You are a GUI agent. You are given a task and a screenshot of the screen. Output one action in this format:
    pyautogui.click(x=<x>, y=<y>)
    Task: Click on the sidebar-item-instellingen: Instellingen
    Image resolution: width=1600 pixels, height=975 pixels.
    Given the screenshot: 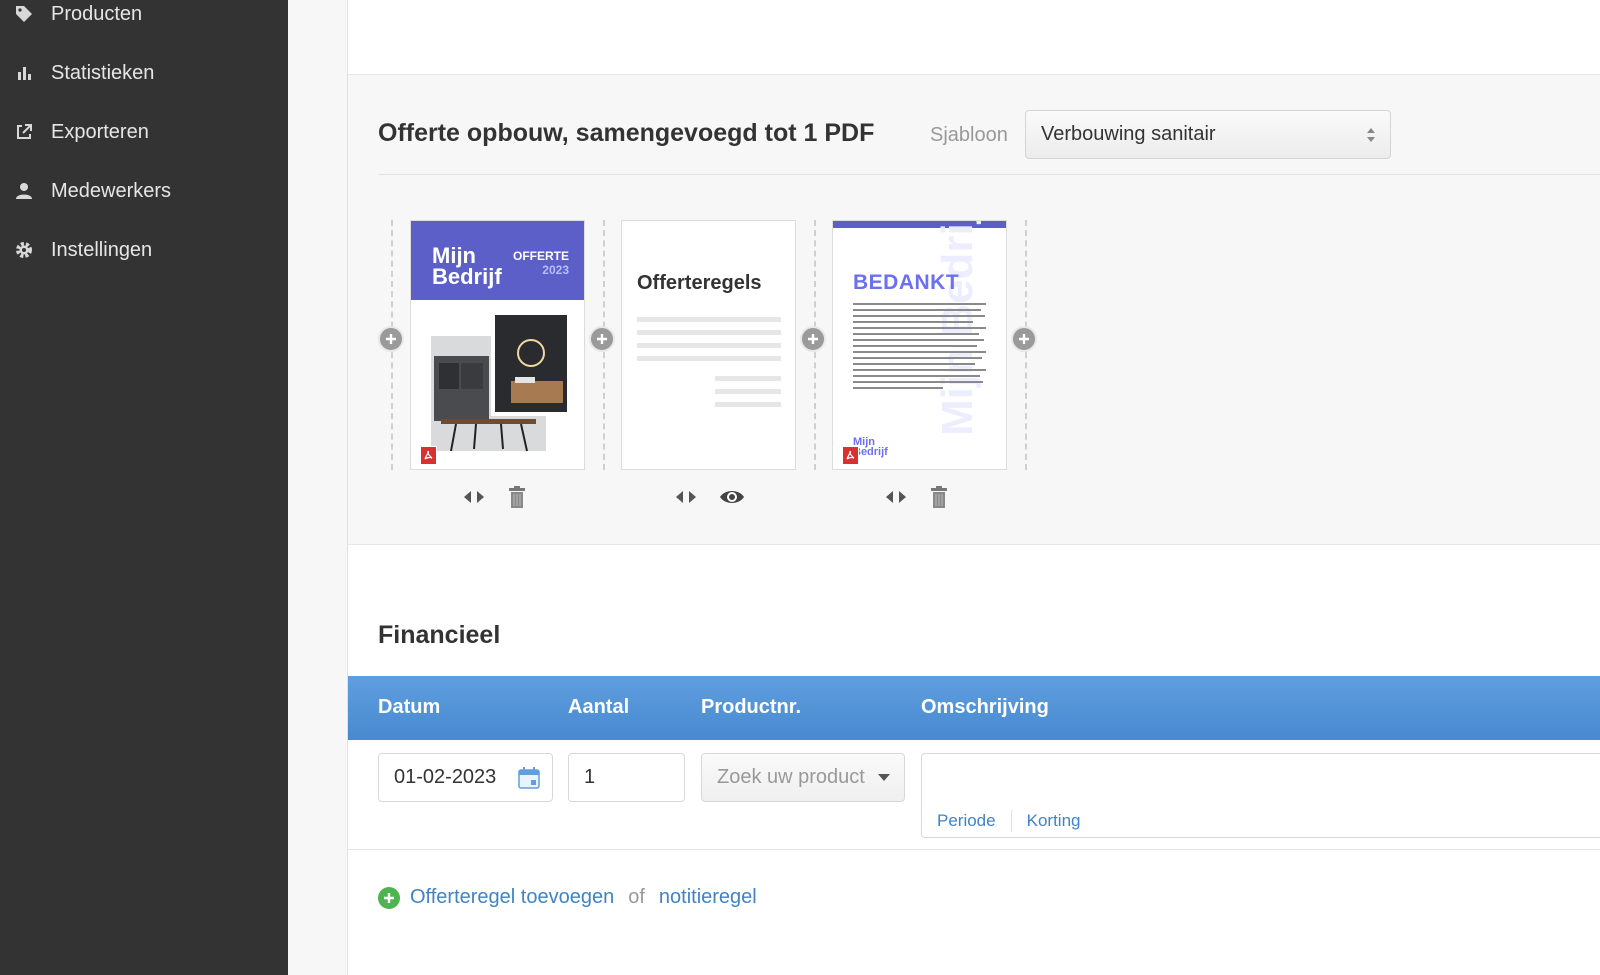 What is the action you would take?
    pyautogui.click(x=144, y=250)
    